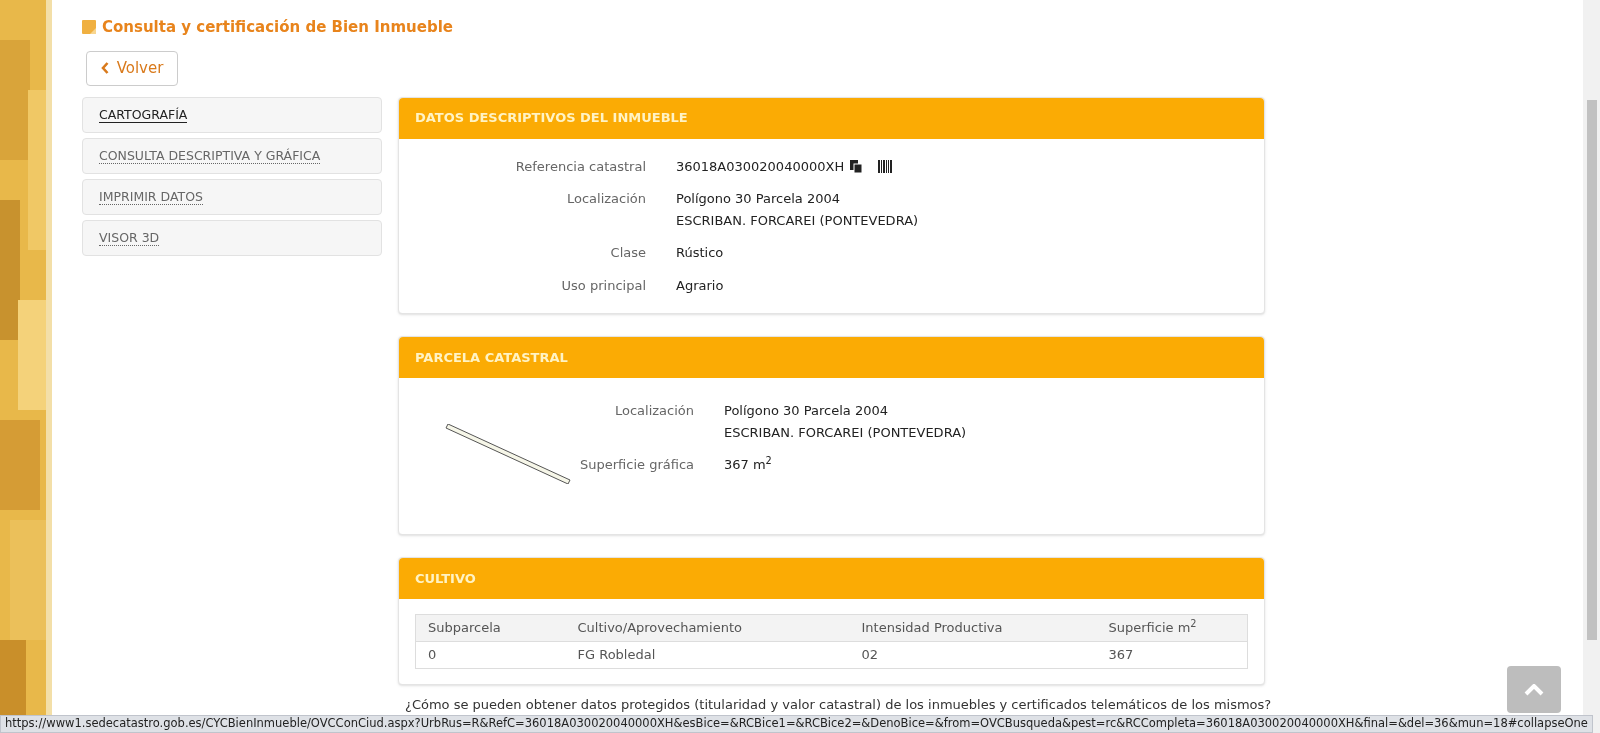  Describe the element at coordinates (143, 114) in the screenshot. I see `sidebar-link: CARTOGRAFÍA` at that location.